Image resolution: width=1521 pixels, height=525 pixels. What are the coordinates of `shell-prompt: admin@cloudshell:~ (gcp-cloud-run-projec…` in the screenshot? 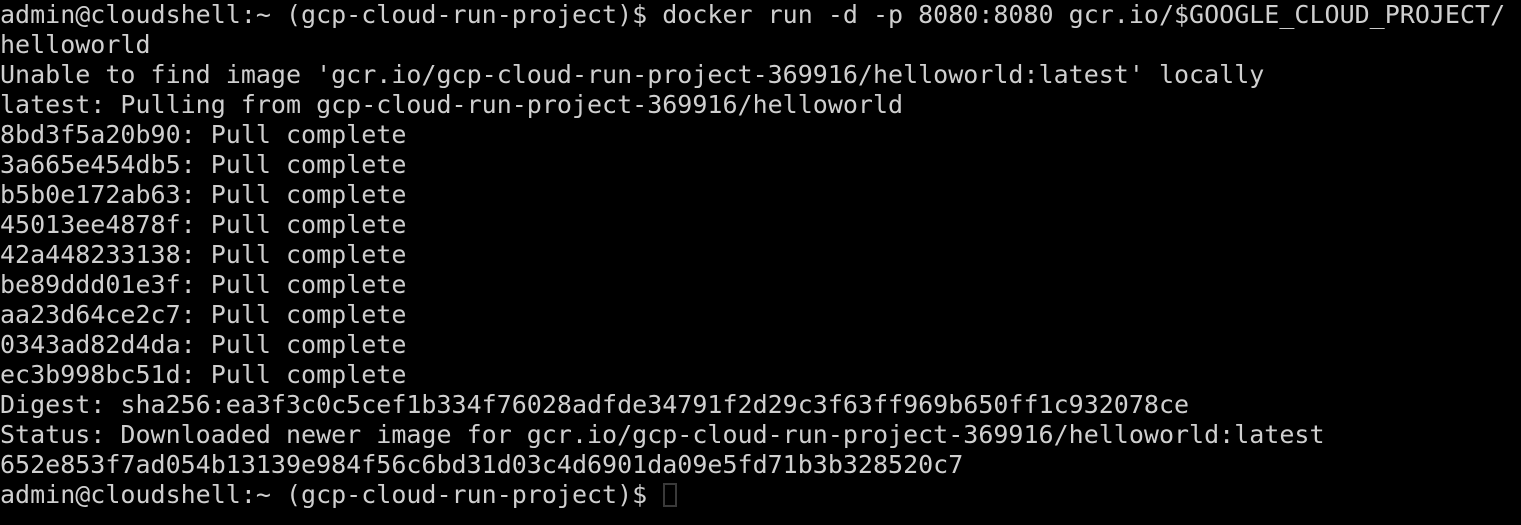 It's located at (331, 494).